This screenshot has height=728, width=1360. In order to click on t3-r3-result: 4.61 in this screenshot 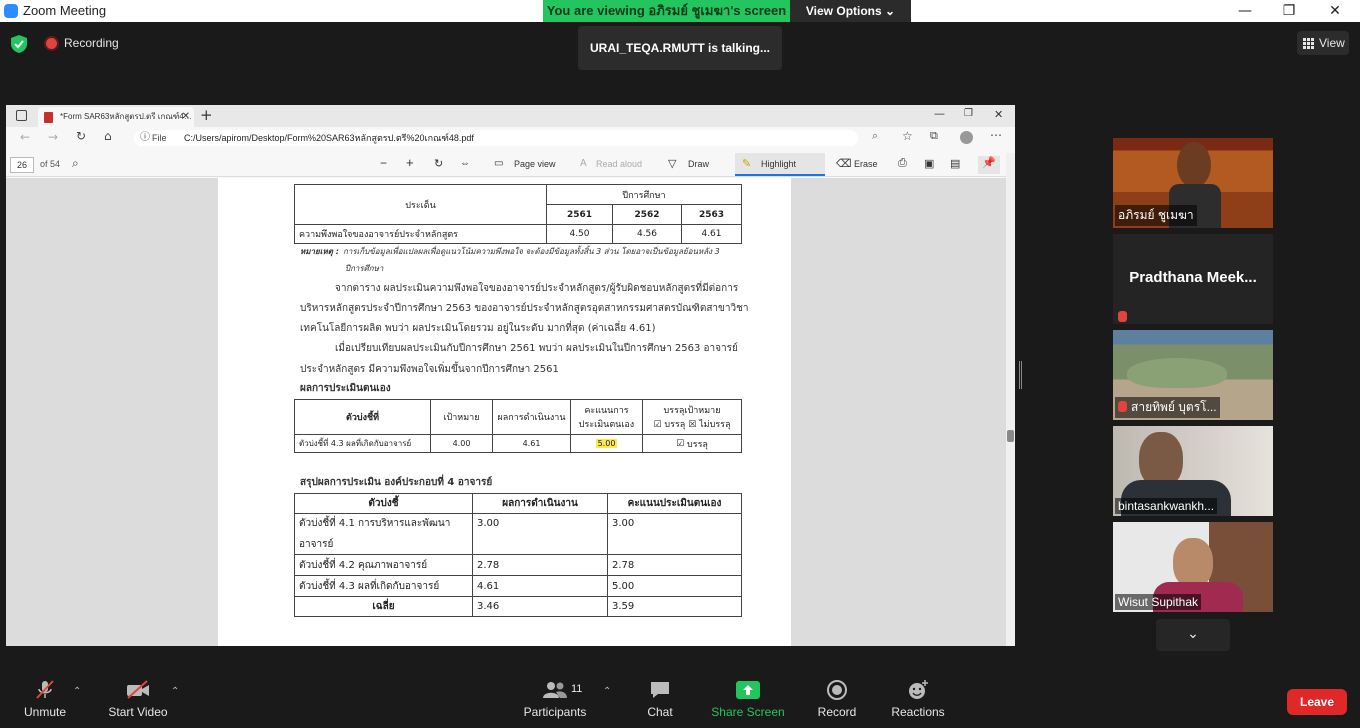, I will do `click(540, 586)`.